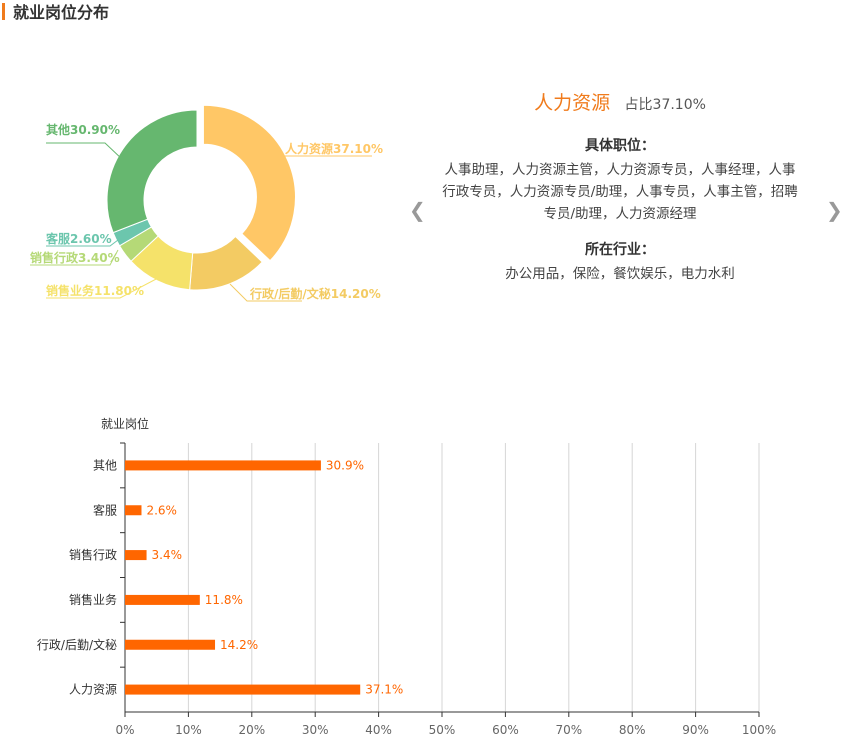 The width and height of the screenshot is (851, 752). What do you see at coordinates (93, 554) in the screenshot?
I see `bar-category-label-2: 销售行政` at bounding box center [93, 554].